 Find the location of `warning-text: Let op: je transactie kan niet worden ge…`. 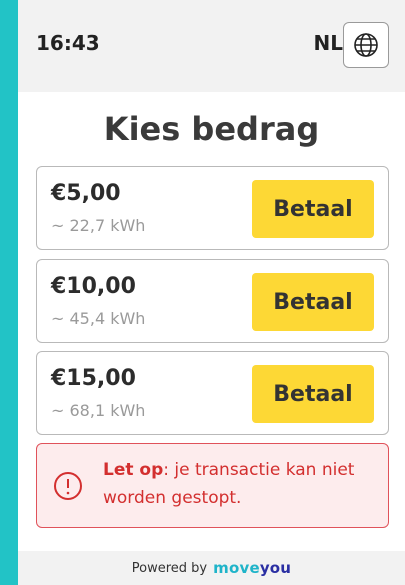

warning-text: Let op: je transactie kan niet worden ge… is located at coordinates (238, 484).